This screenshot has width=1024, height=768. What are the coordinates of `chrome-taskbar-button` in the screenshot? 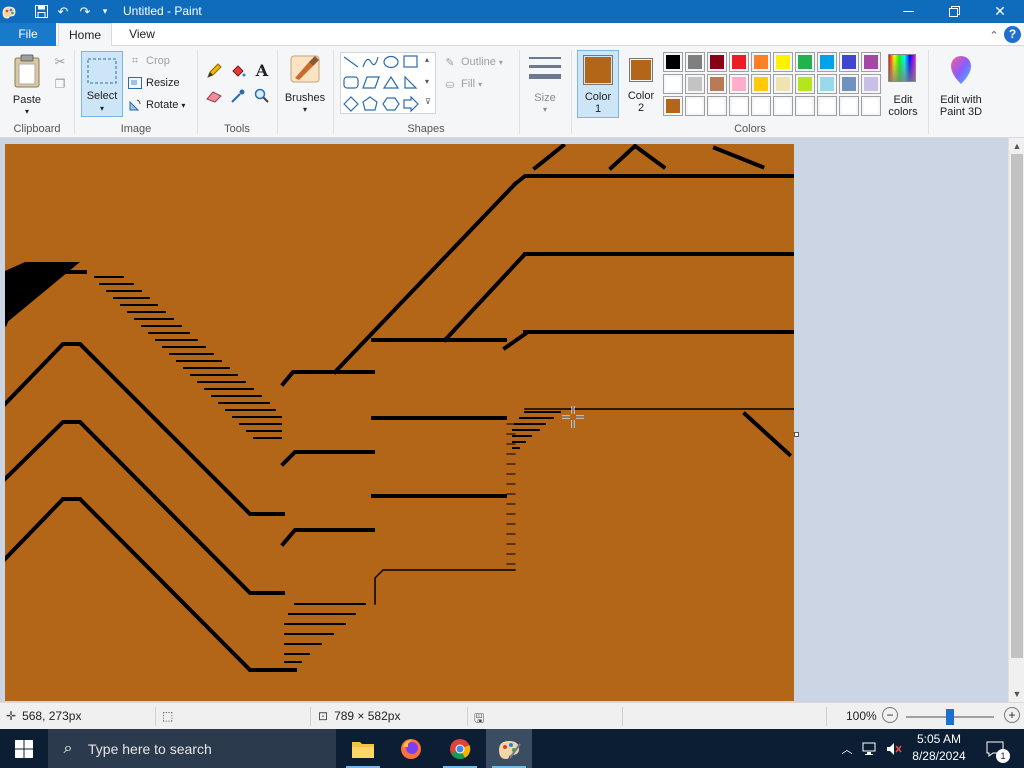 It's located at (460, 748).